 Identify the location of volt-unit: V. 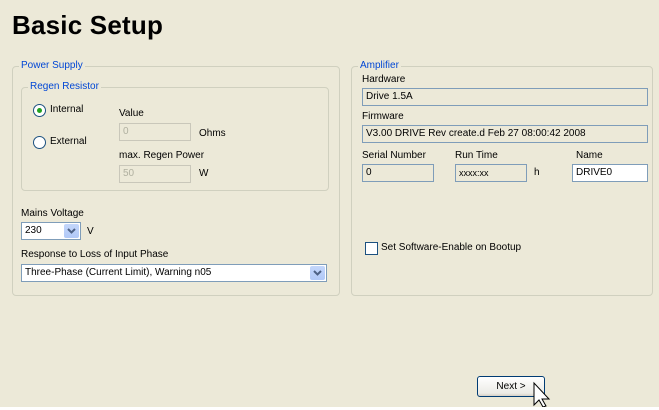
(90, 231).